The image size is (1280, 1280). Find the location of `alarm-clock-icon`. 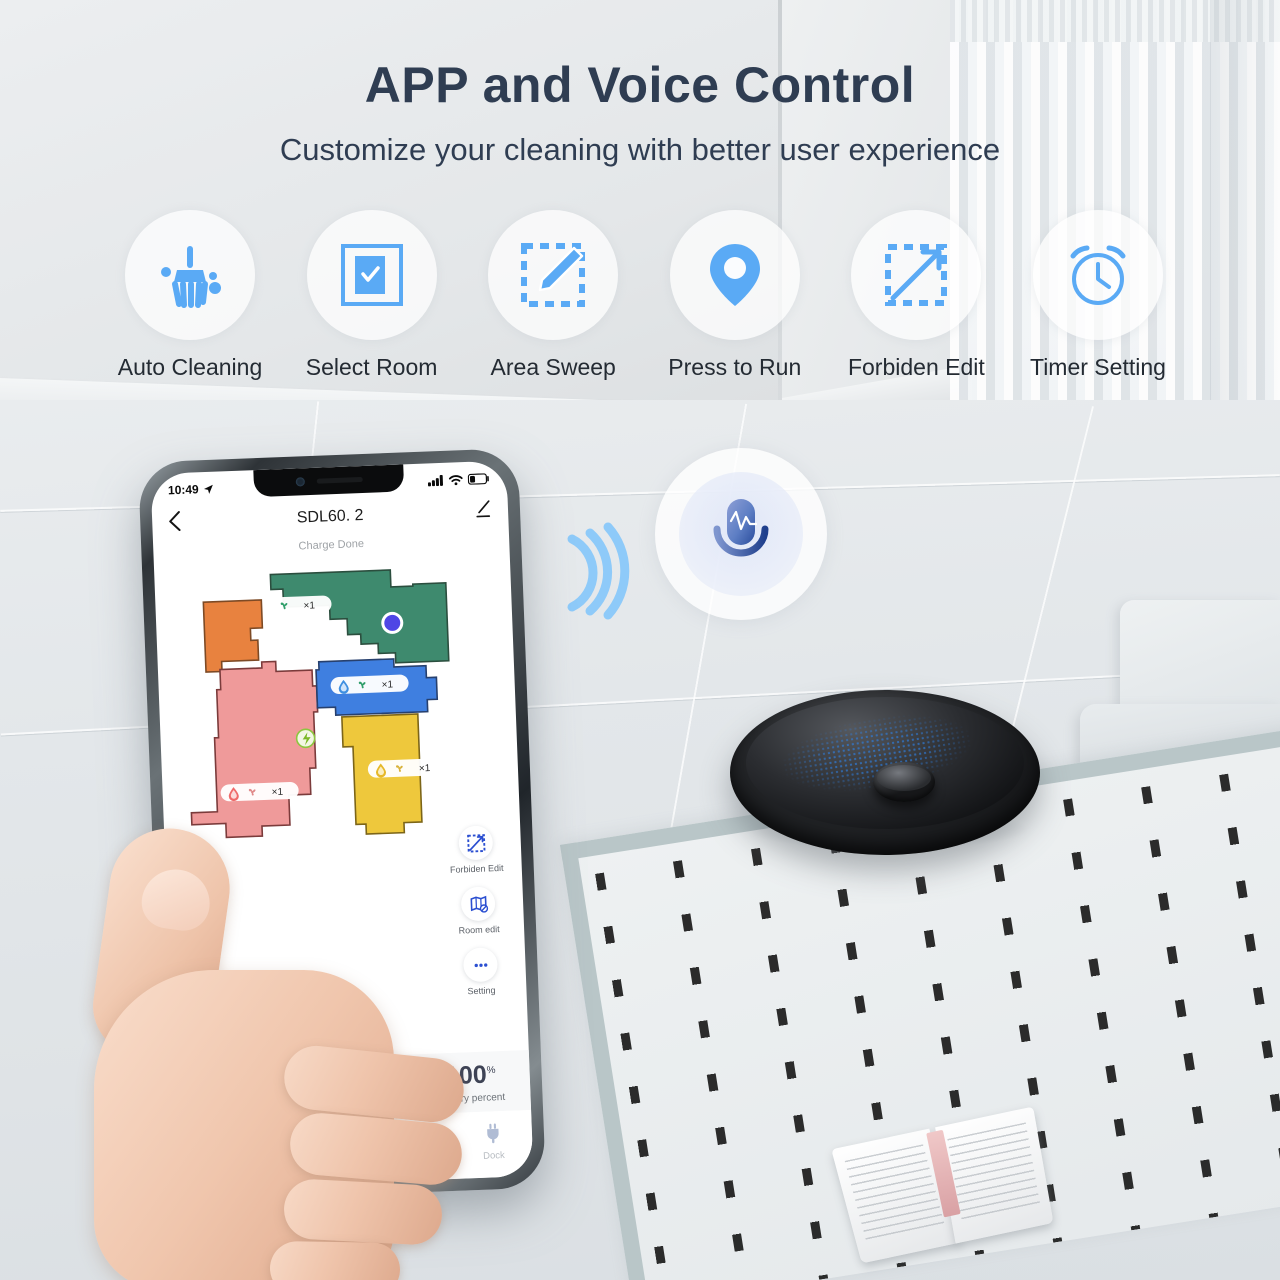

alarm-clock-icon is located at coordinates (1098, 275).